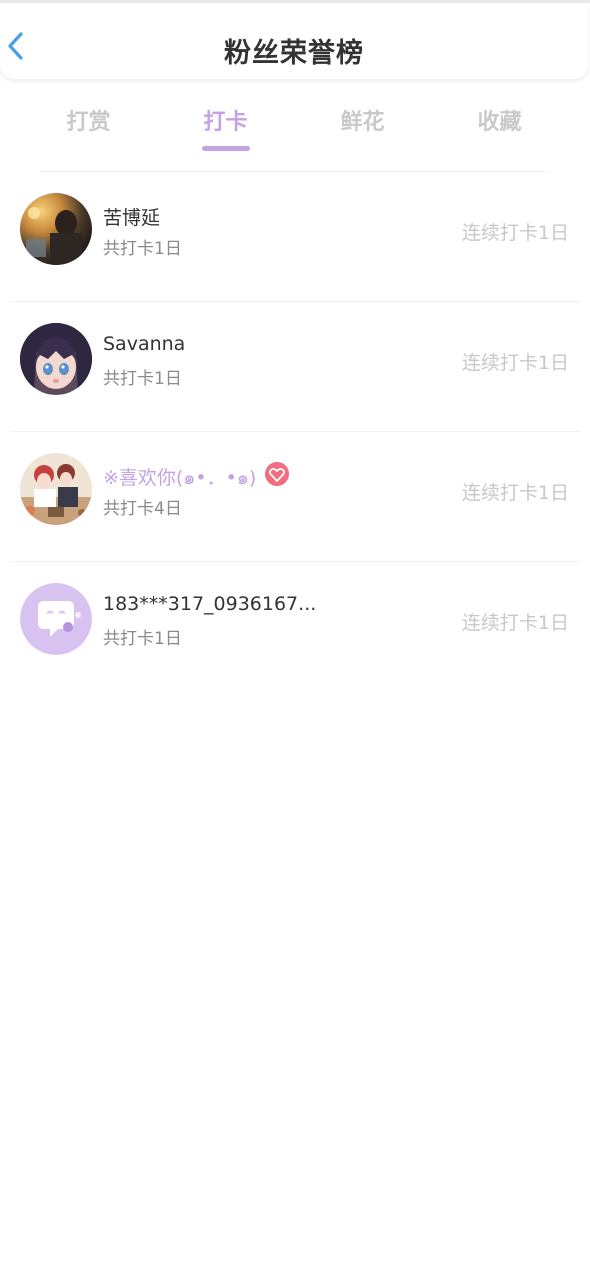  Describe the element at coordinates (295, 367) in the screenshot. I see `list-item: Savanna 共打卡1日 连续打卡1日` at that location.